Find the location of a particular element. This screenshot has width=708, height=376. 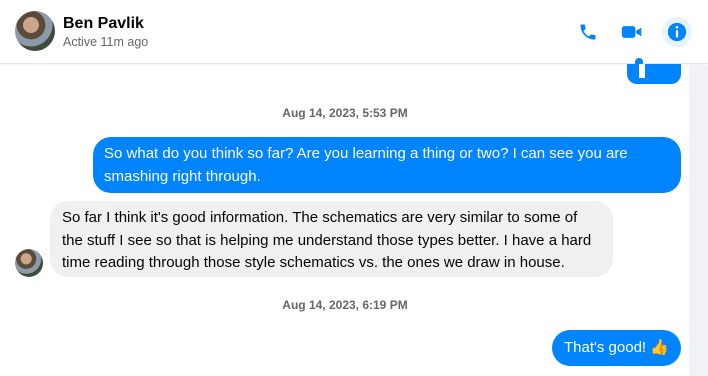

outgoing-message: That's good! 👍 is located at coordinates (616, 348).